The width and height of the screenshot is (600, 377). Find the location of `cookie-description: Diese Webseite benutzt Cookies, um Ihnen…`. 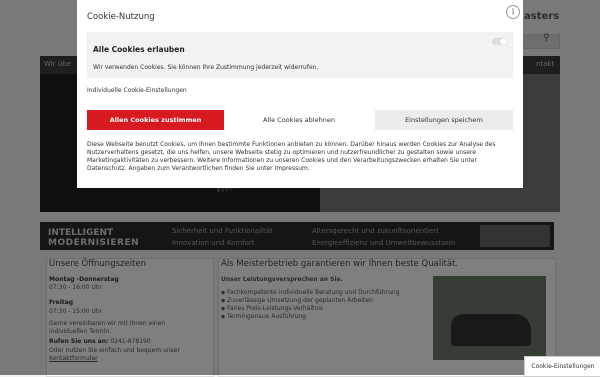

cookie-description: Diese Webseite benutzt Cookies, um Ihnen… is located at coordinates (291, 156).